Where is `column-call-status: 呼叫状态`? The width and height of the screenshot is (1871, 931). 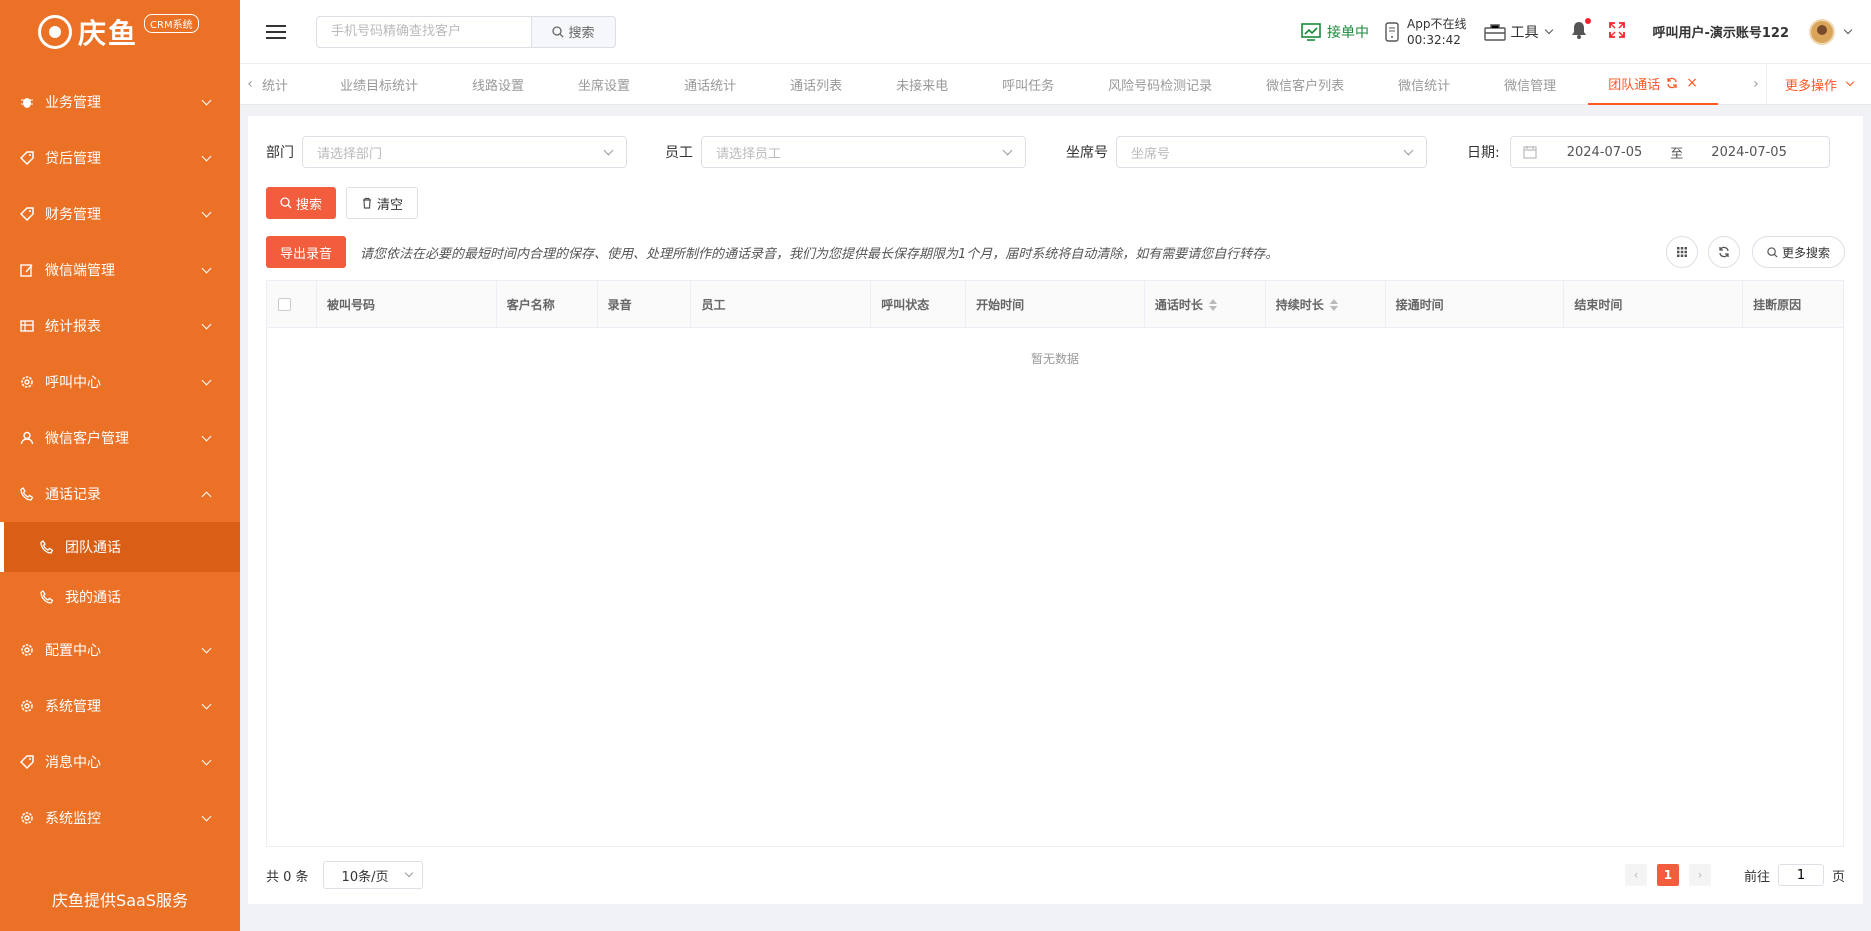
column-call-status: 呼叫状态 is located at coordinates (919, 304).